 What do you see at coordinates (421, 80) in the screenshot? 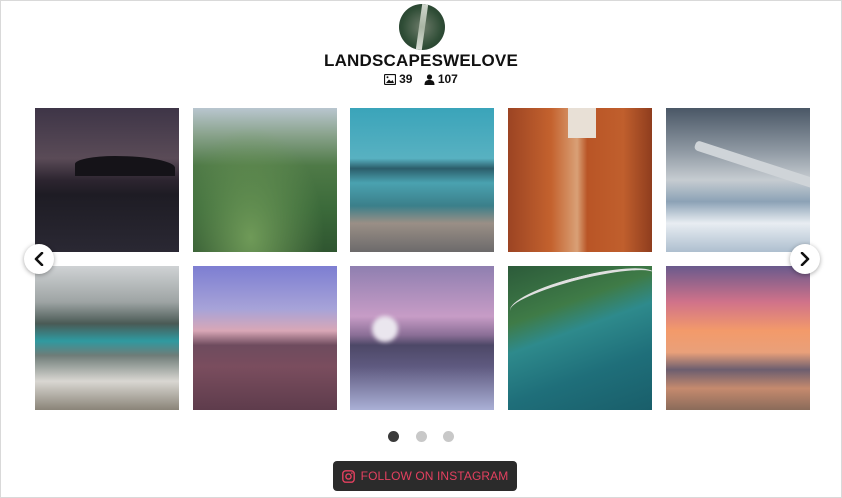
I see `profile-stats: 39 107` at bounding box center [421, 80].